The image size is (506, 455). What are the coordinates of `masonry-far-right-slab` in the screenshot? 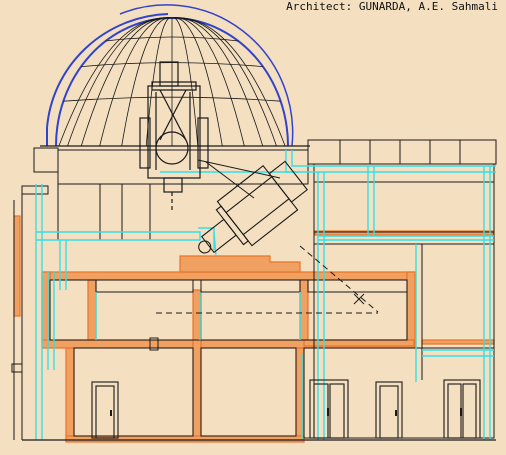 It's located at (458, 342).